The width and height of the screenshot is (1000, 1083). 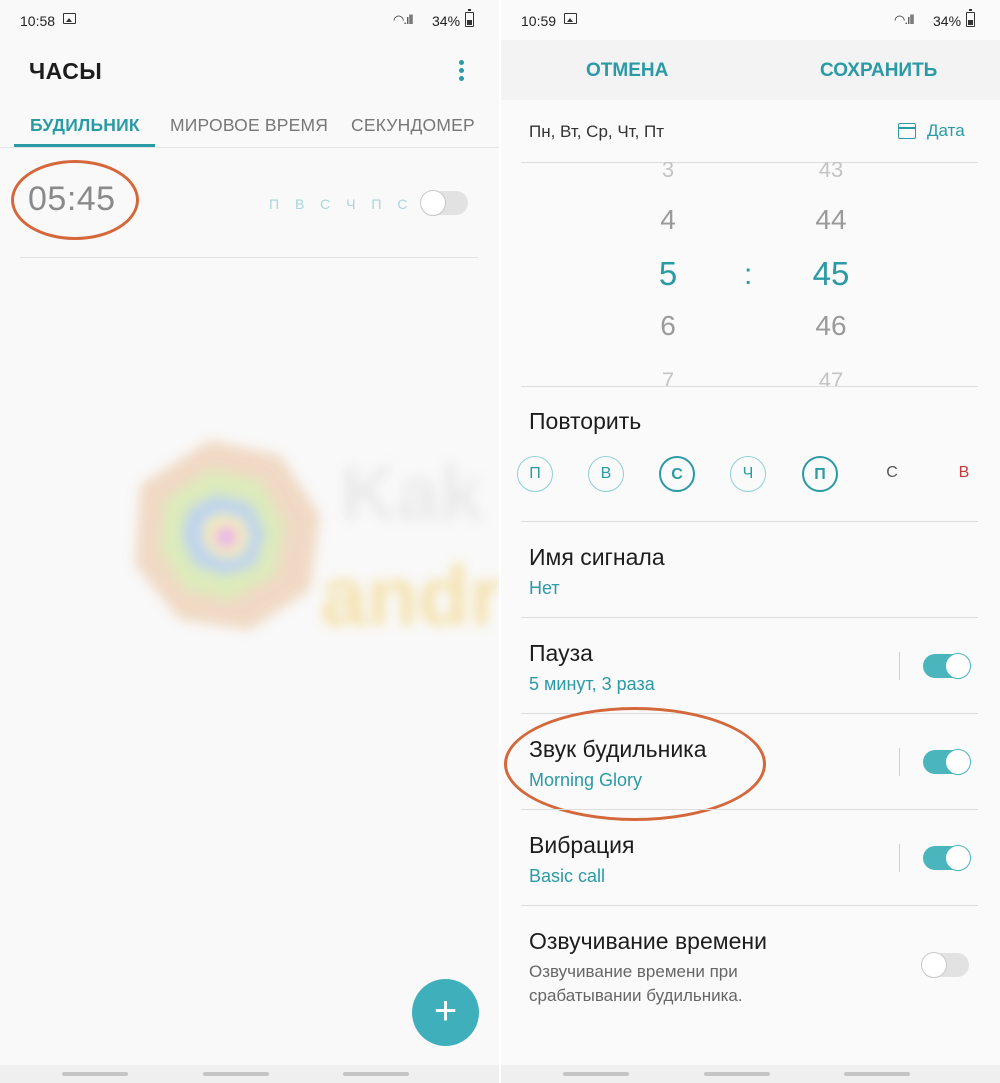 I want to click on day-toggle-mon: П, so click(x=535, y=474).